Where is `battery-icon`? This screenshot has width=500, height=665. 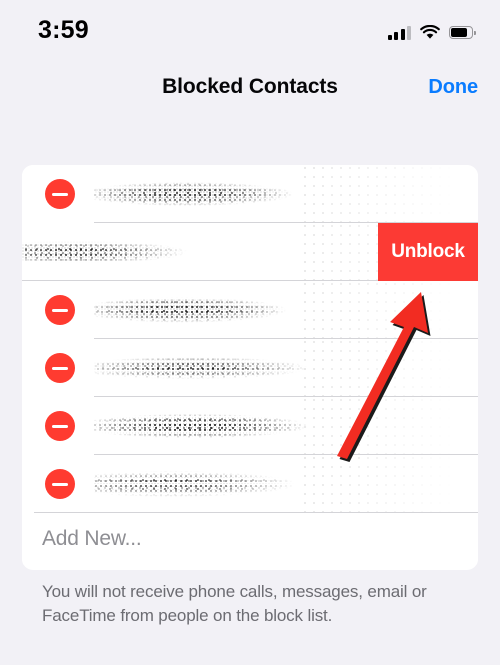 battery-icon is located at coordinates (462, 33).